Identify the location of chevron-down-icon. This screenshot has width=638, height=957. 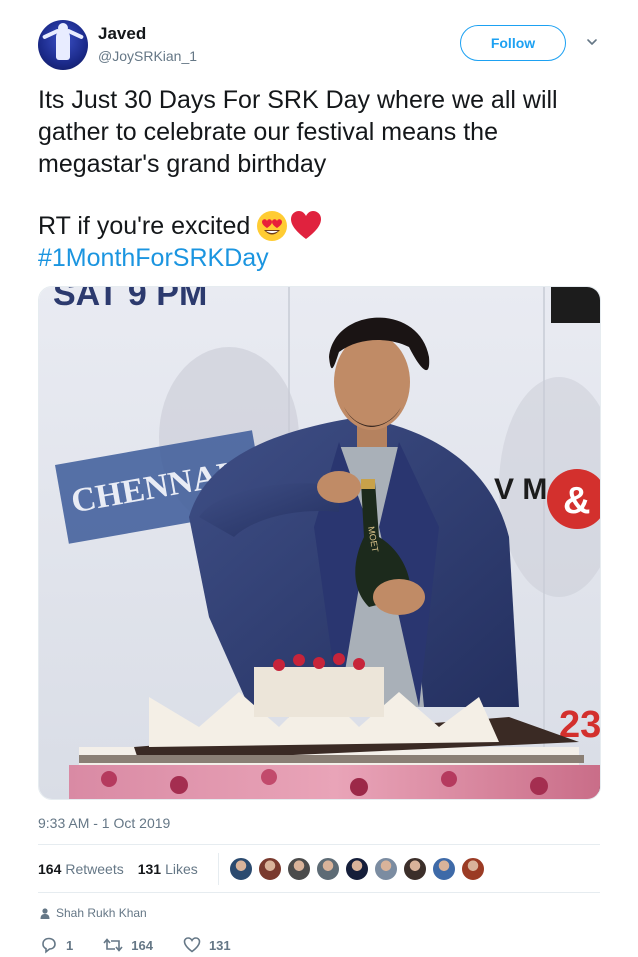
(592, 42).